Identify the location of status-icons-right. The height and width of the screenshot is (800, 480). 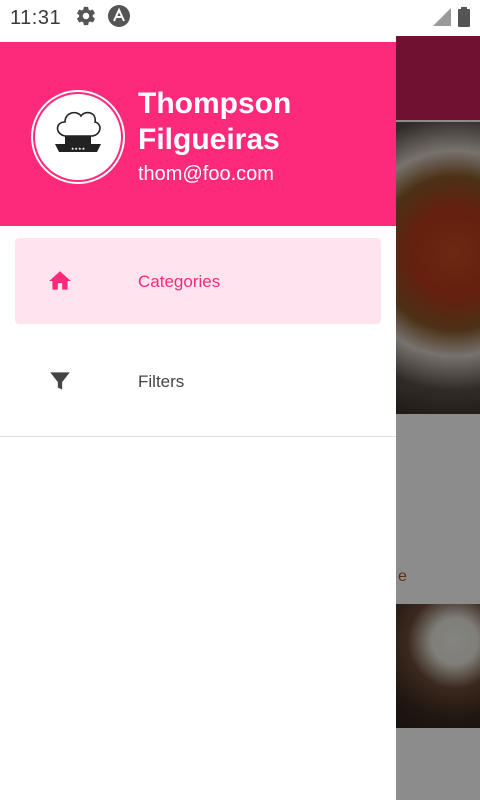
(451, 19).